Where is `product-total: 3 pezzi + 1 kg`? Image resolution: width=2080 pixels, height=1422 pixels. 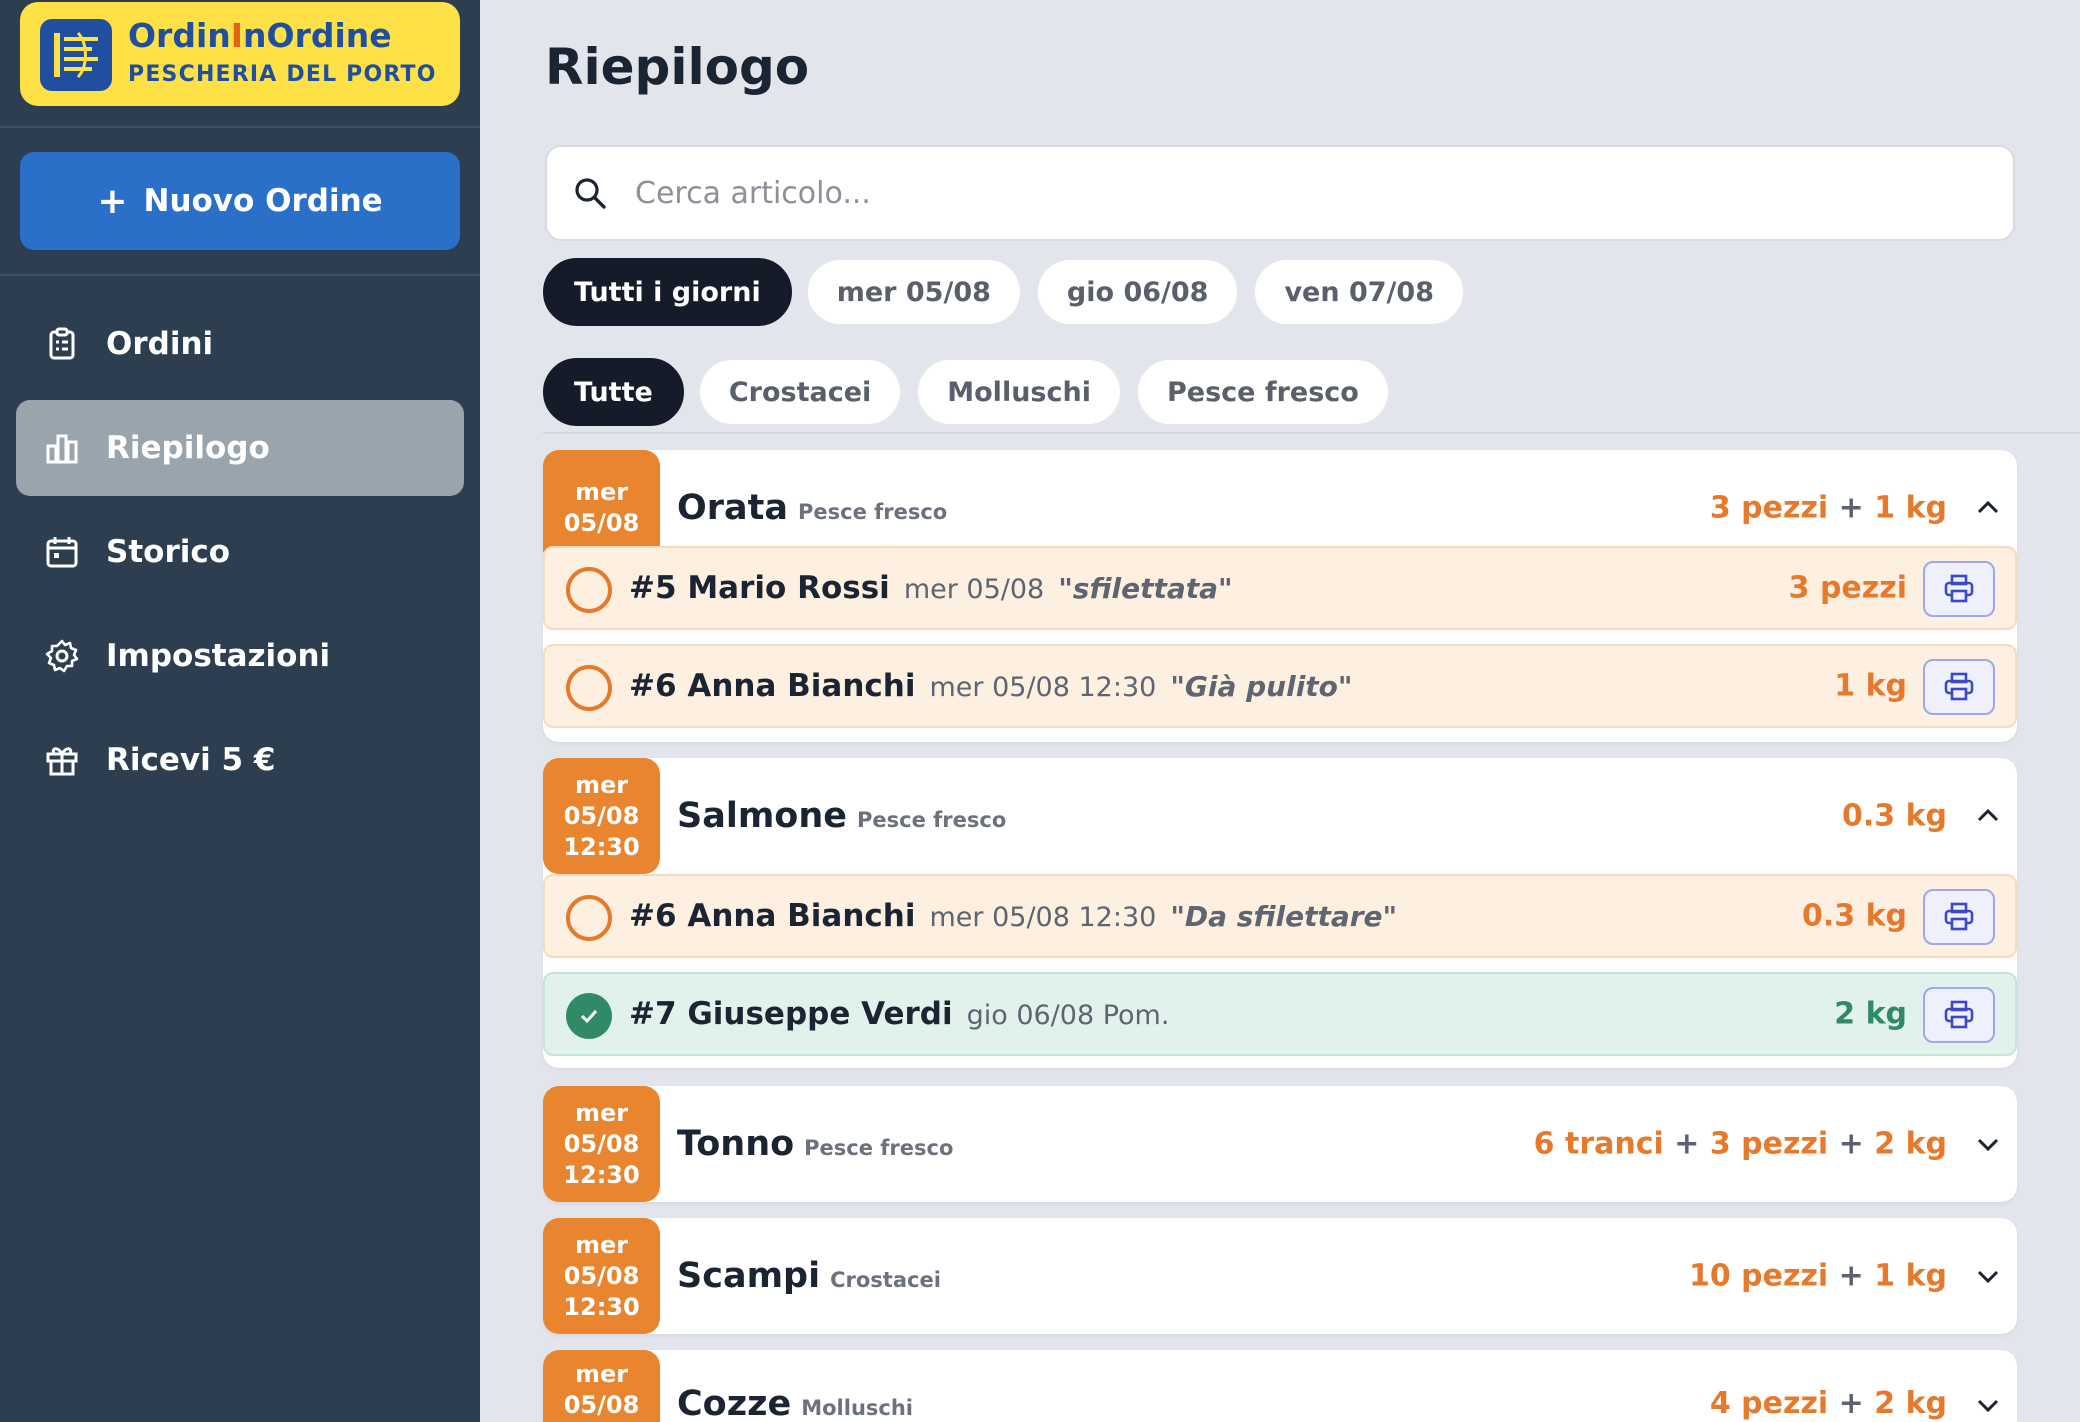
product-total: 3 pezzi + 1 kg is located at coordinates (1828, 508).